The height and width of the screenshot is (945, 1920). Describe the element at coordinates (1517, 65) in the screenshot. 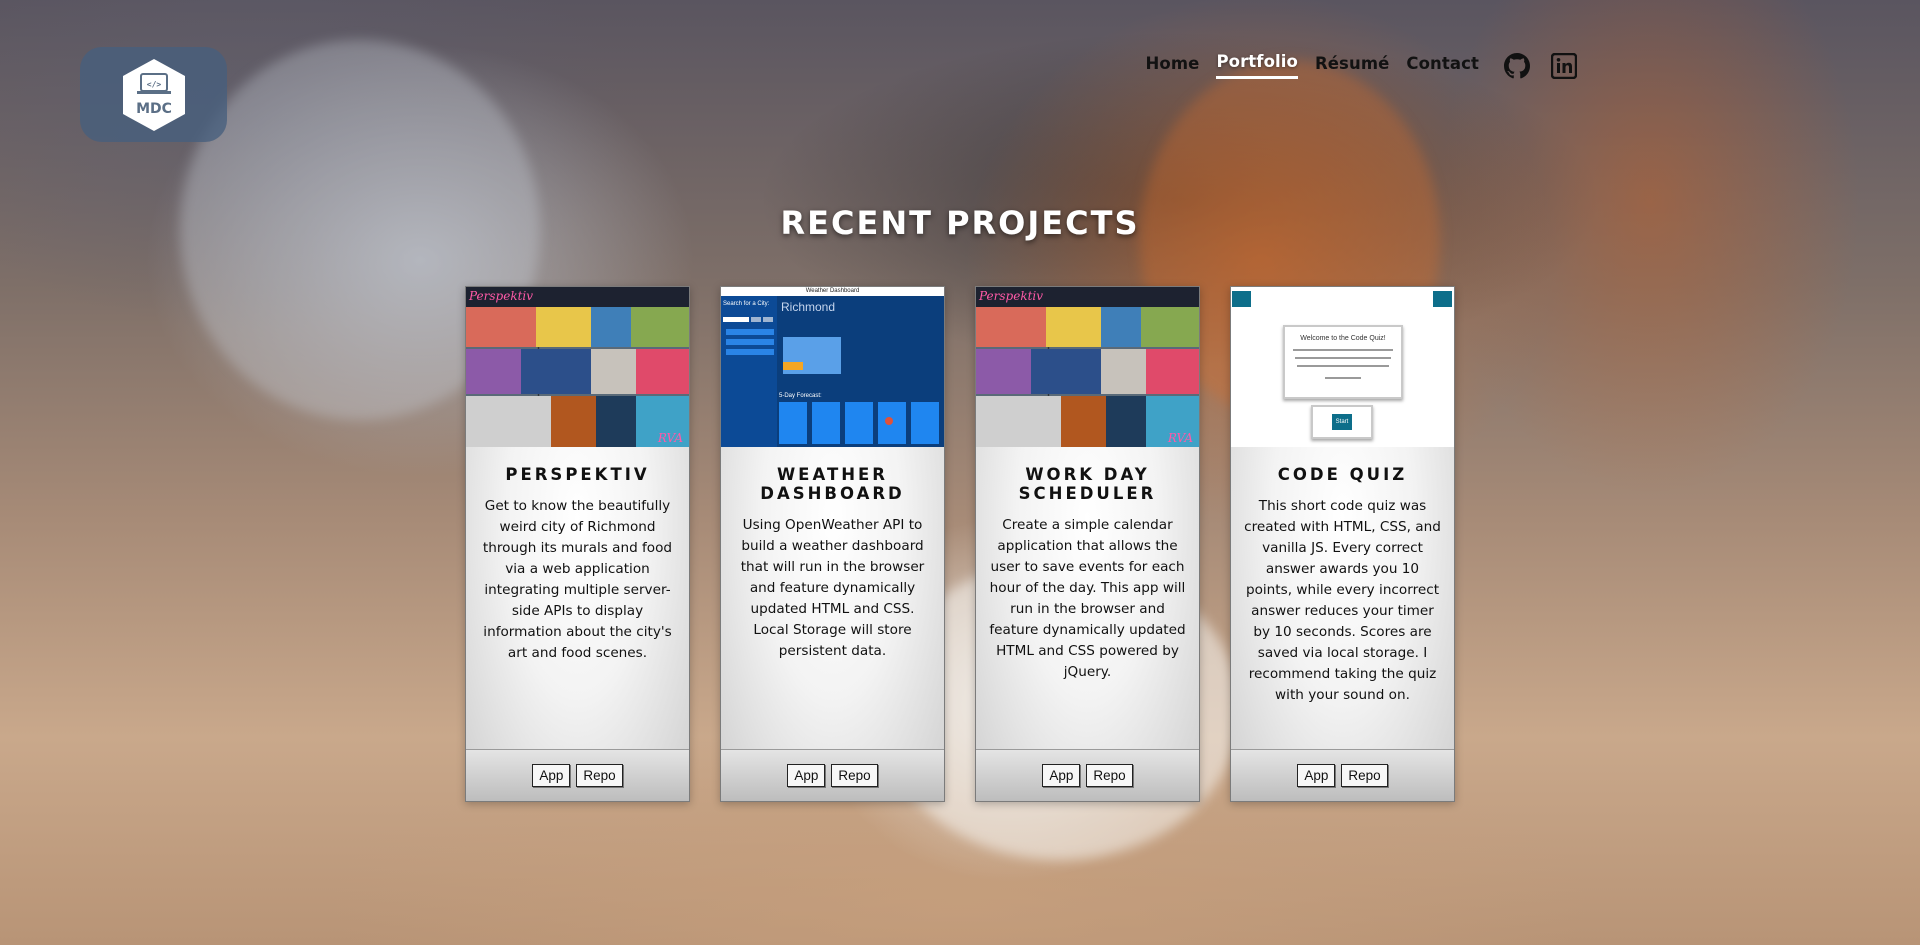

I see `github-icon` at that location.